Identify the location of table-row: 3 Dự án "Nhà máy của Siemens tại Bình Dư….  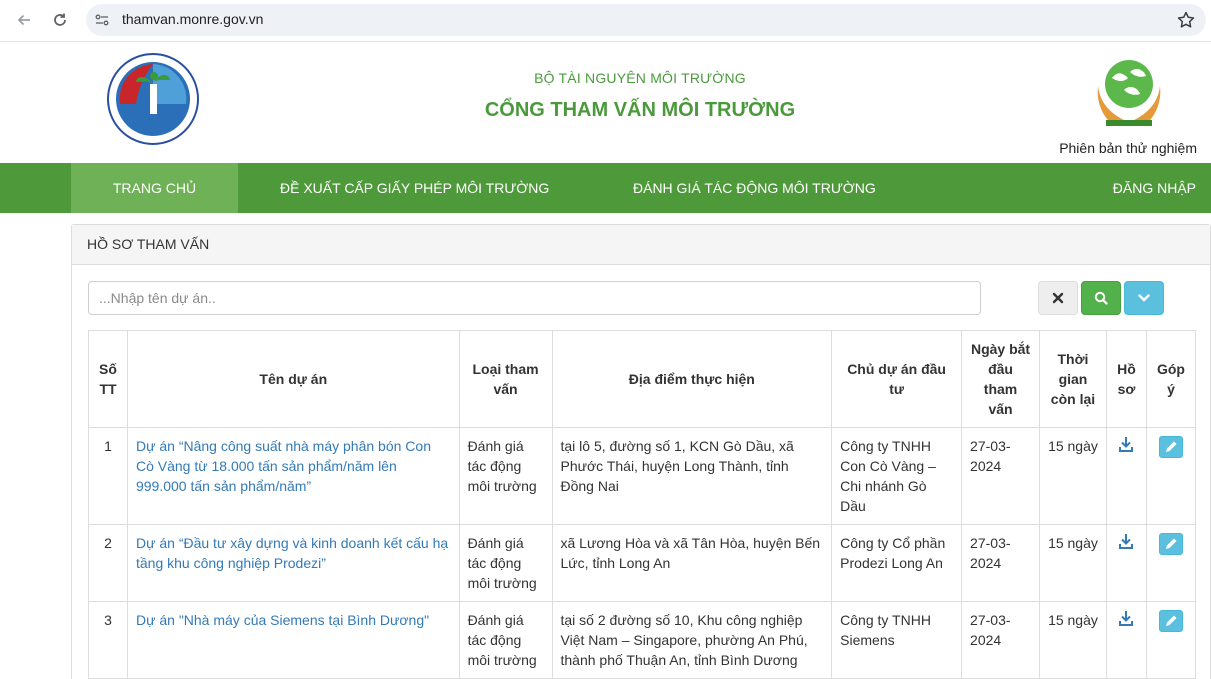
(642, 640).